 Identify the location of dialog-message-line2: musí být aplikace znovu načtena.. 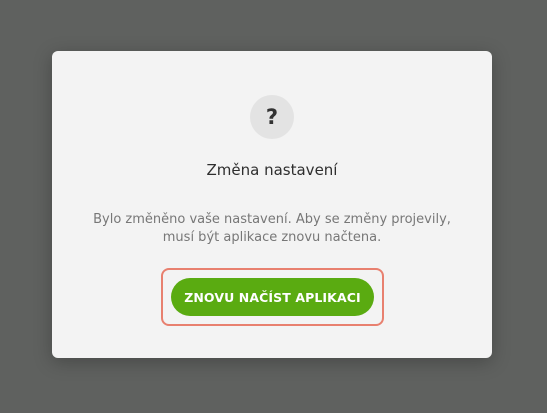
(272, 237).